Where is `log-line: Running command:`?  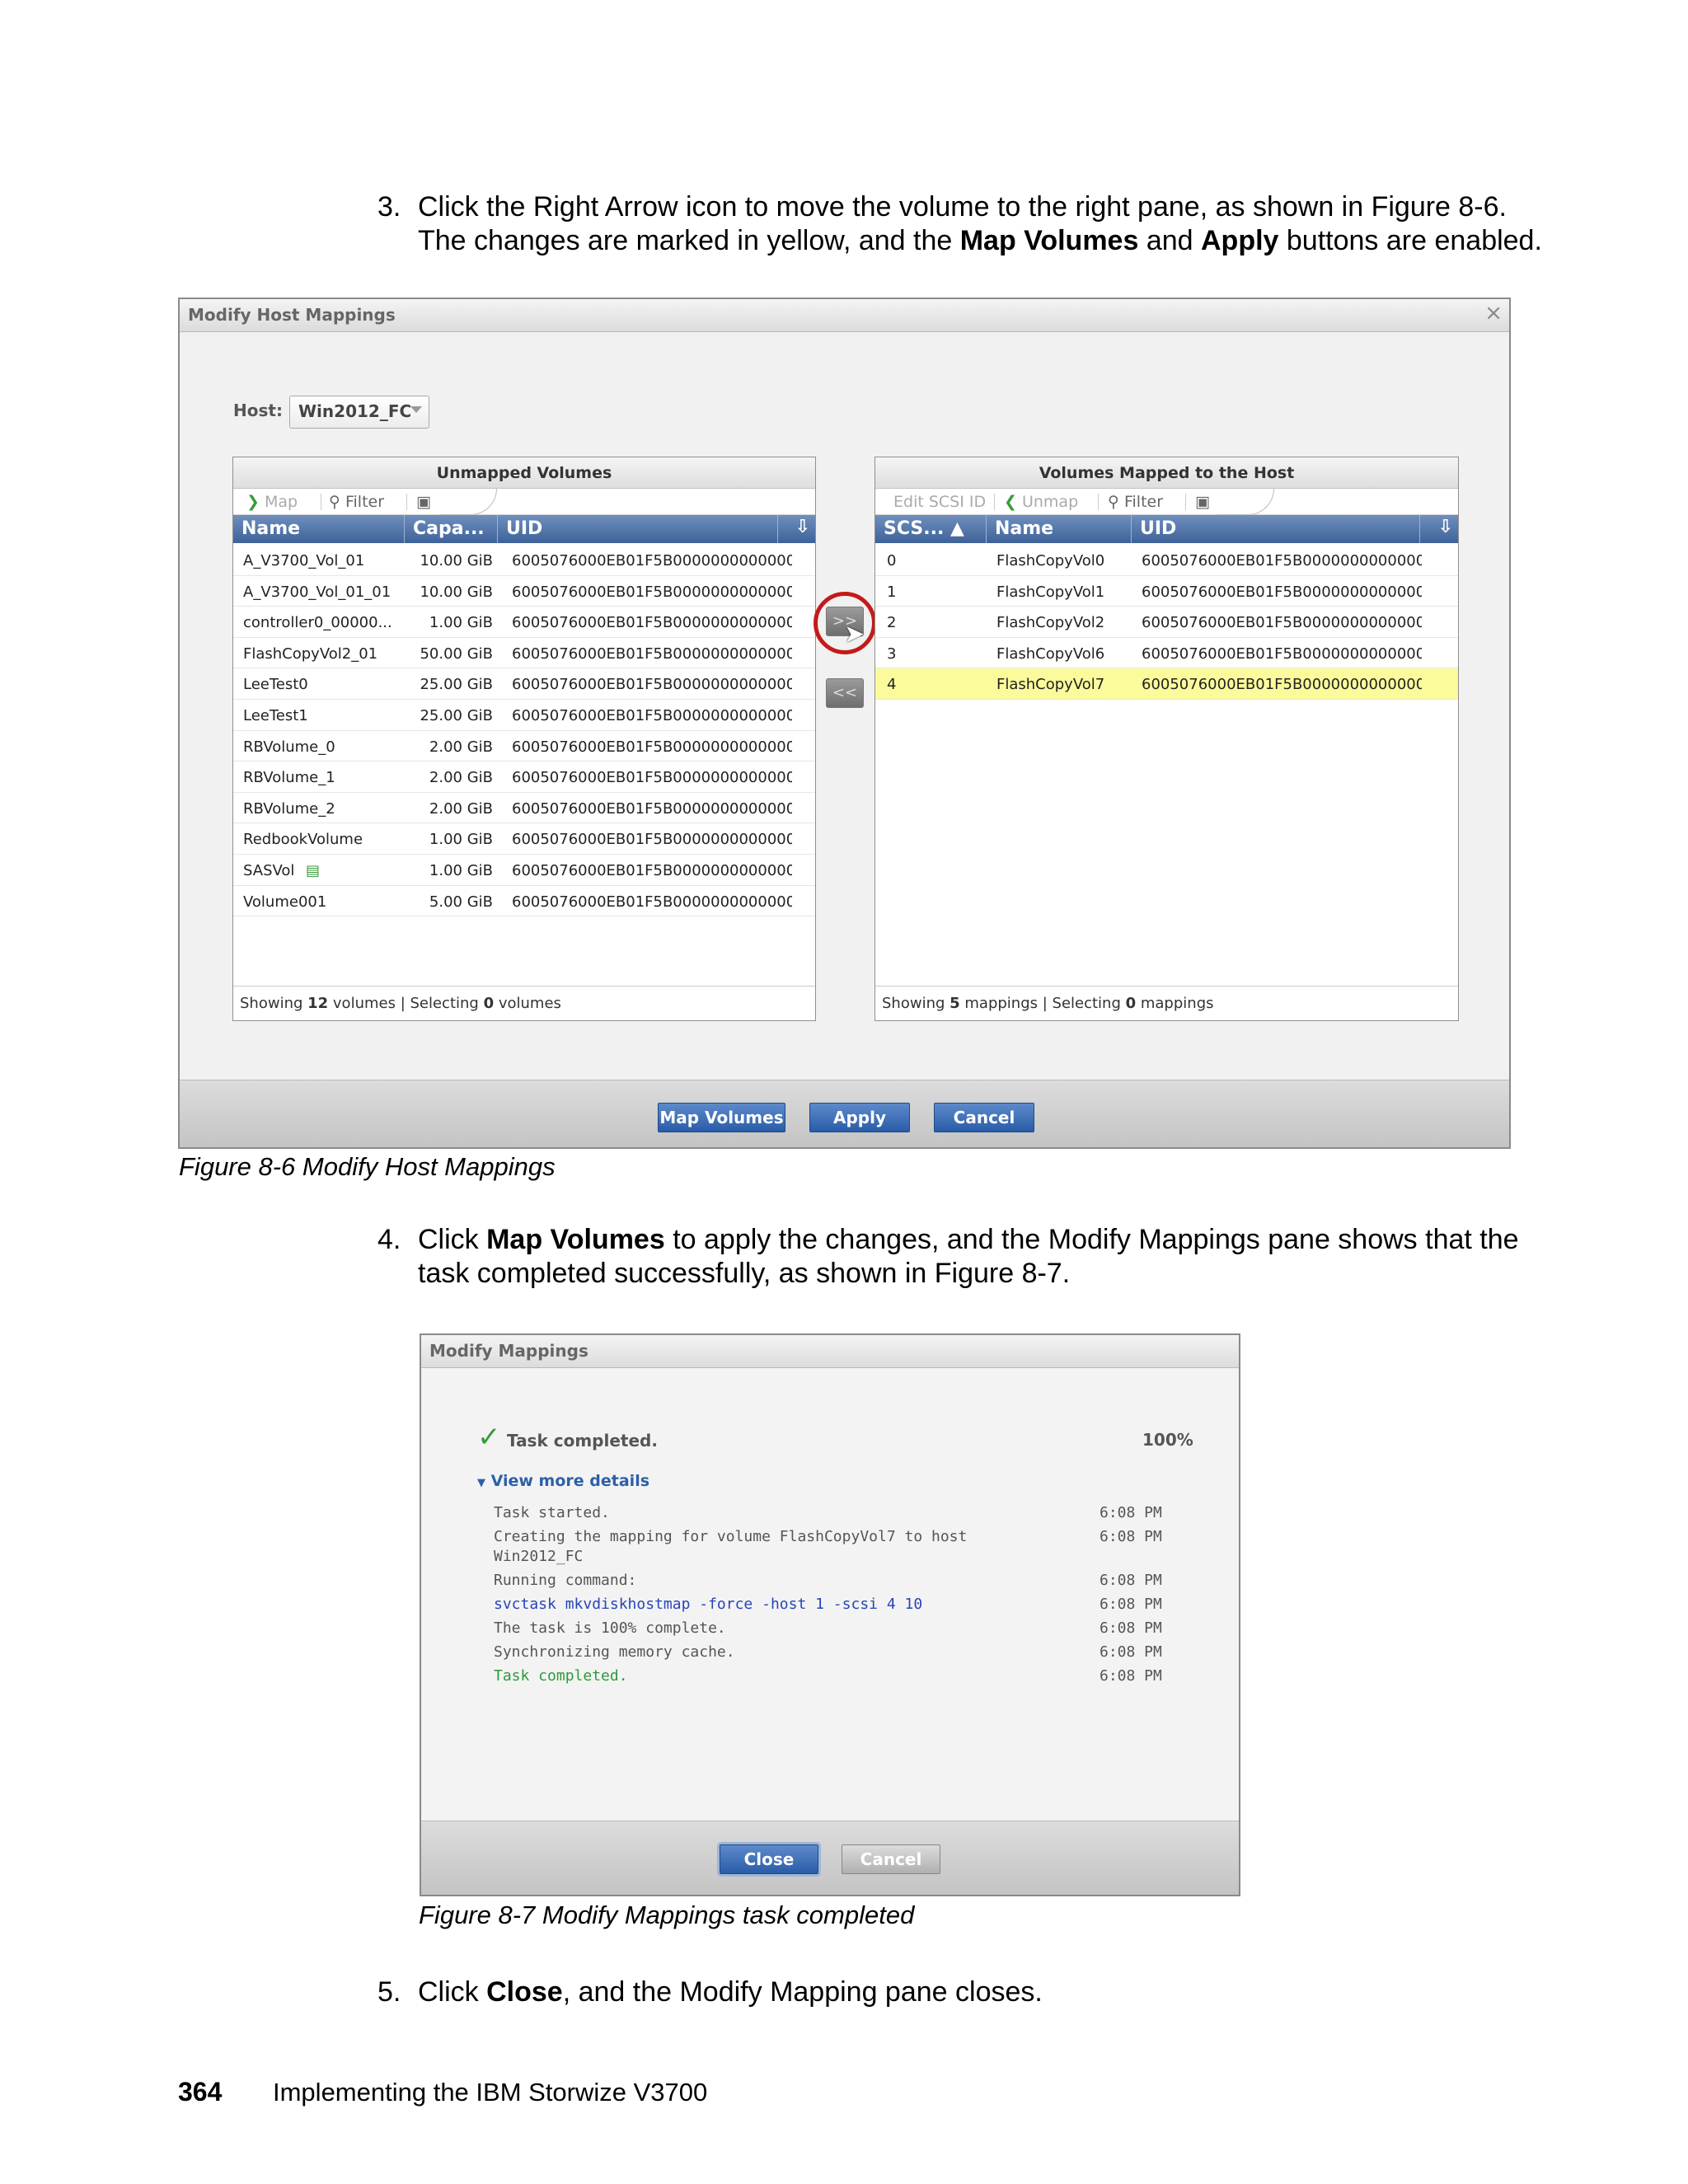 log-line: Running command: is located at coordinates (566, 1580).